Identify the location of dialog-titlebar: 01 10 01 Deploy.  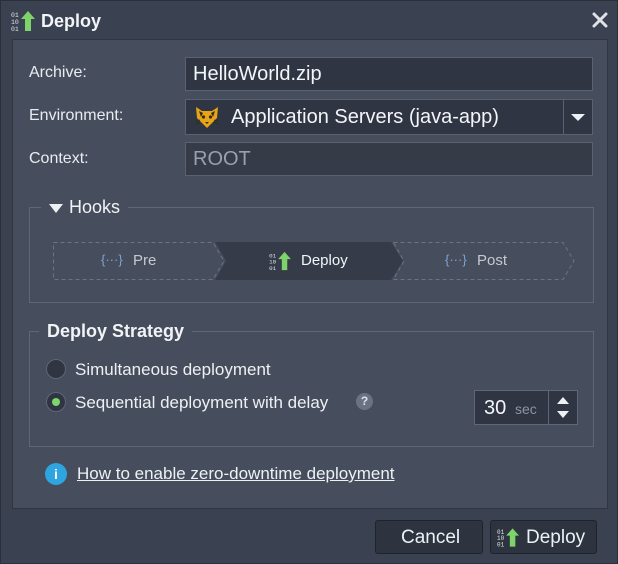
(309, 20).